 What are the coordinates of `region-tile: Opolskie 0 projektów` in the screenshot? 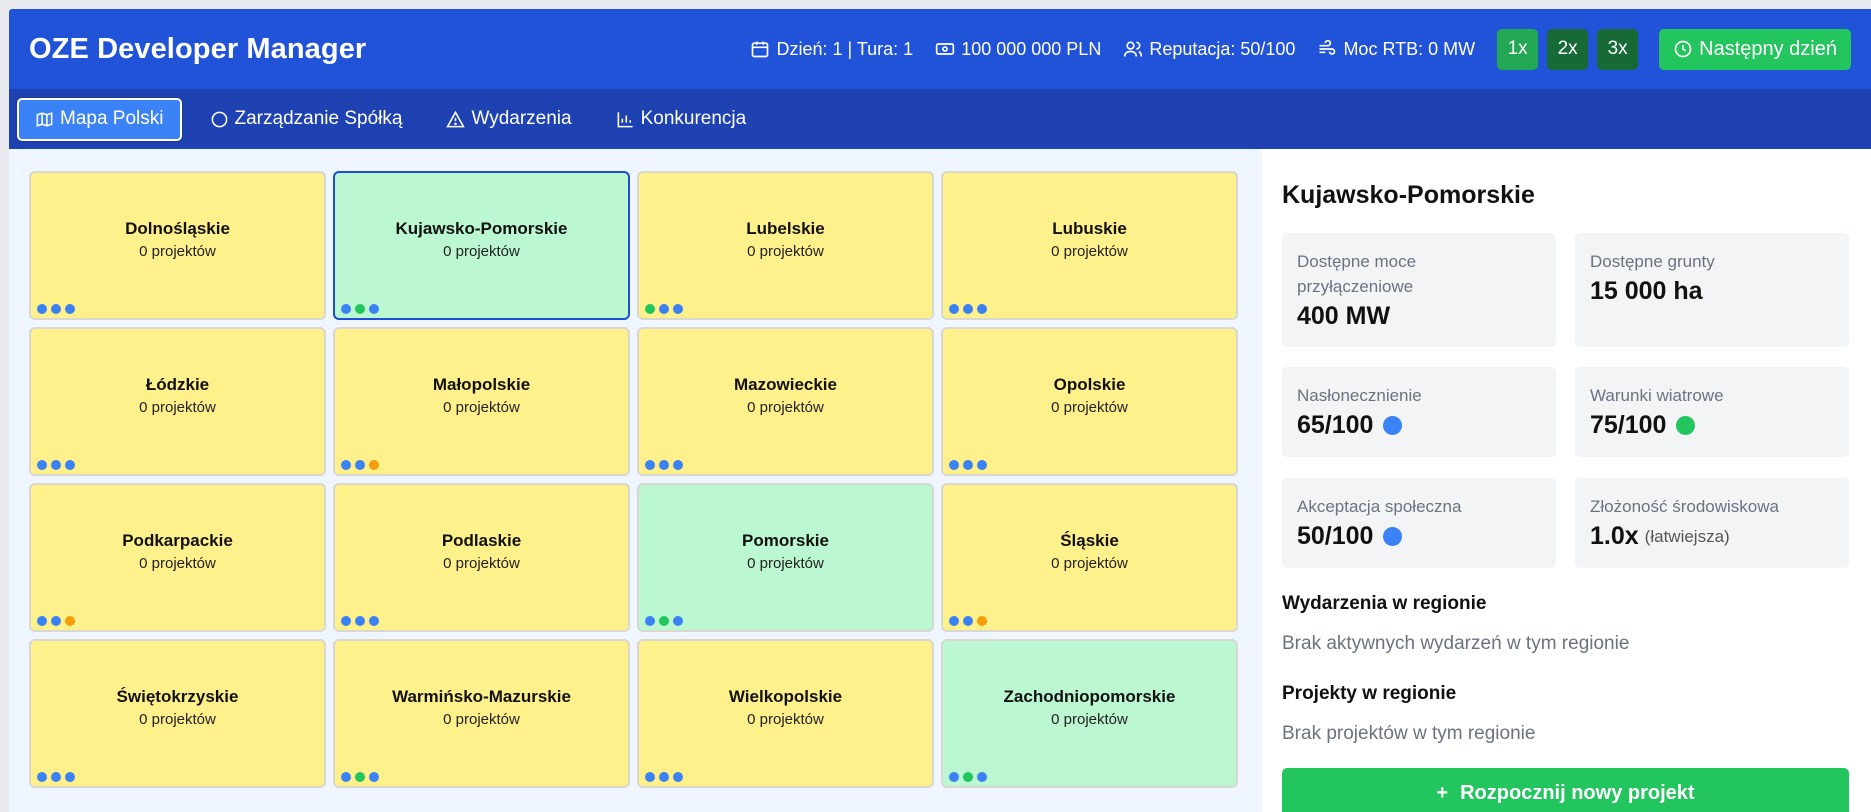 It's located at (1089, 401).